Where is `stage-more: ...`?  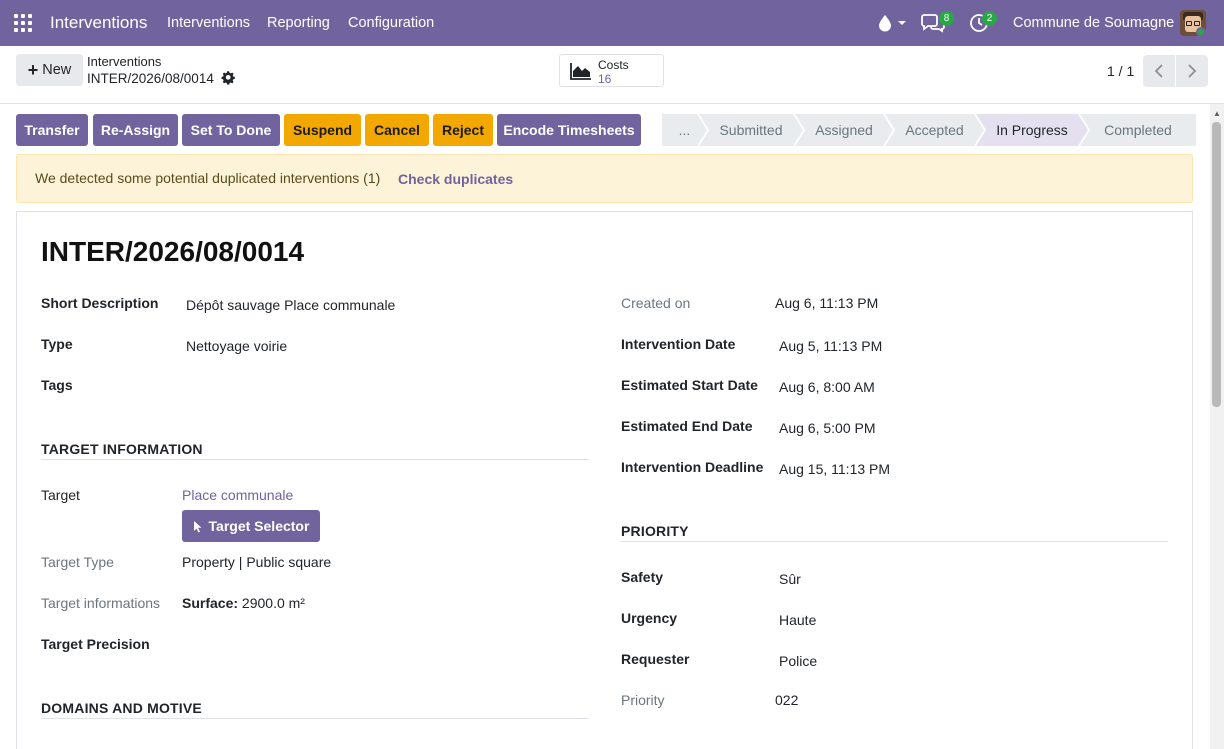
stage-more: ... is located at coordinates (684, 130).